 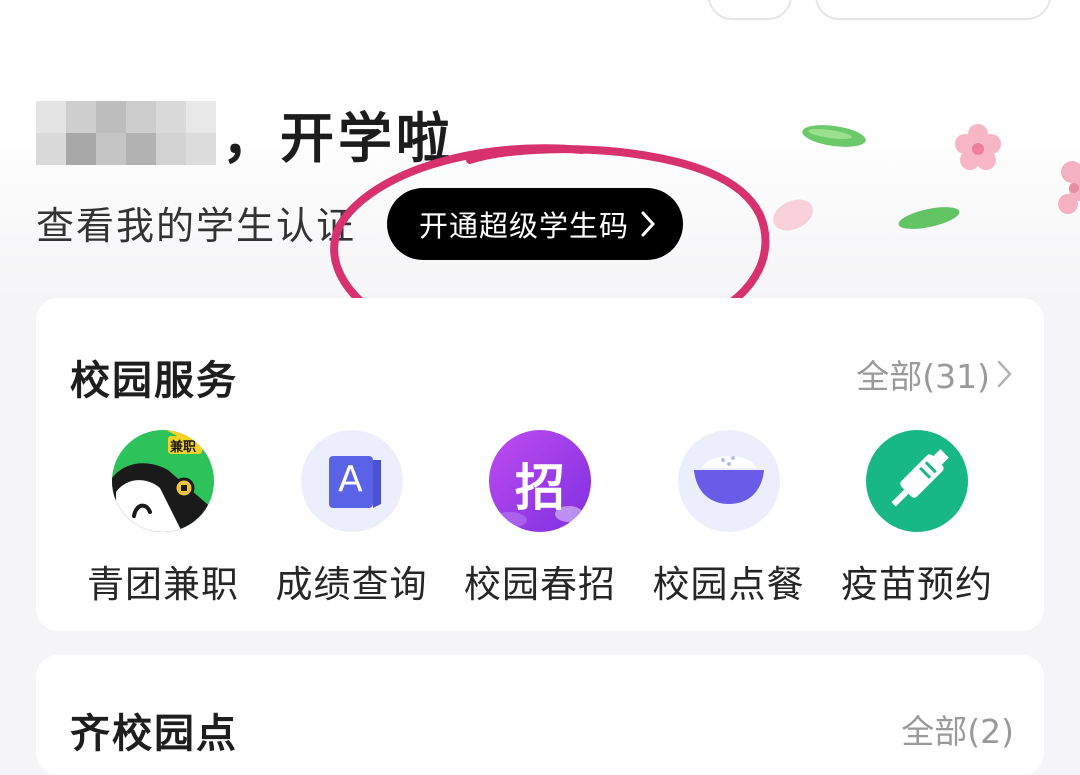 I want to click on service-label: 校园点餐, so click(x=728, y=584).